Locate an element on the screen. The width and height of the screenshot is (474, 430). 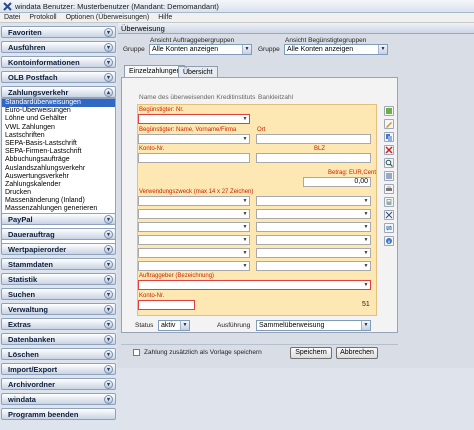
verwendungszweck-line-12: ▼ is located at coordinates (313, 266).